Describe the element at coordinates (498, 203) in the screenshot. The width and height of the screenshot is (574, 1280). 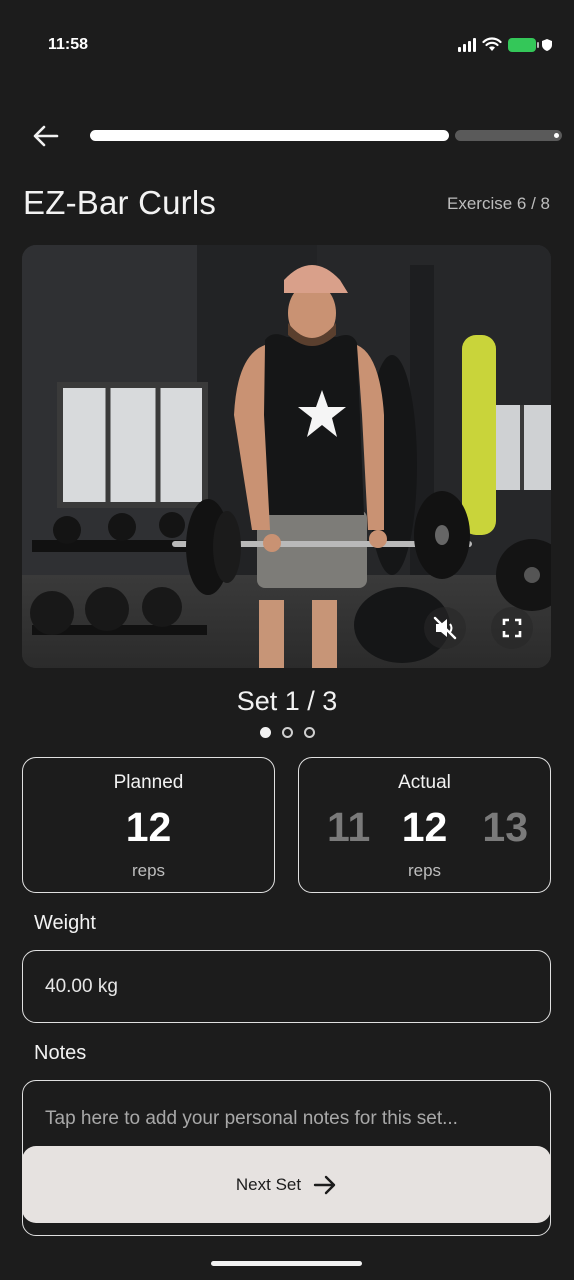
I see `exercise-counter: Exercise 6 / 8` at that location.